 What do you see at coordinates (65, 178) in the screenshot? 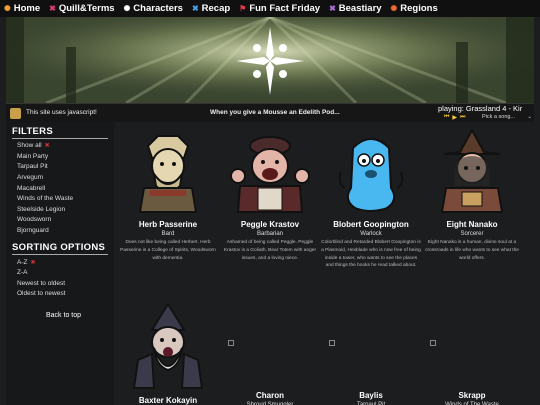
I see `filter-arvegum: Arvegum` at bounding box center [65, 178].